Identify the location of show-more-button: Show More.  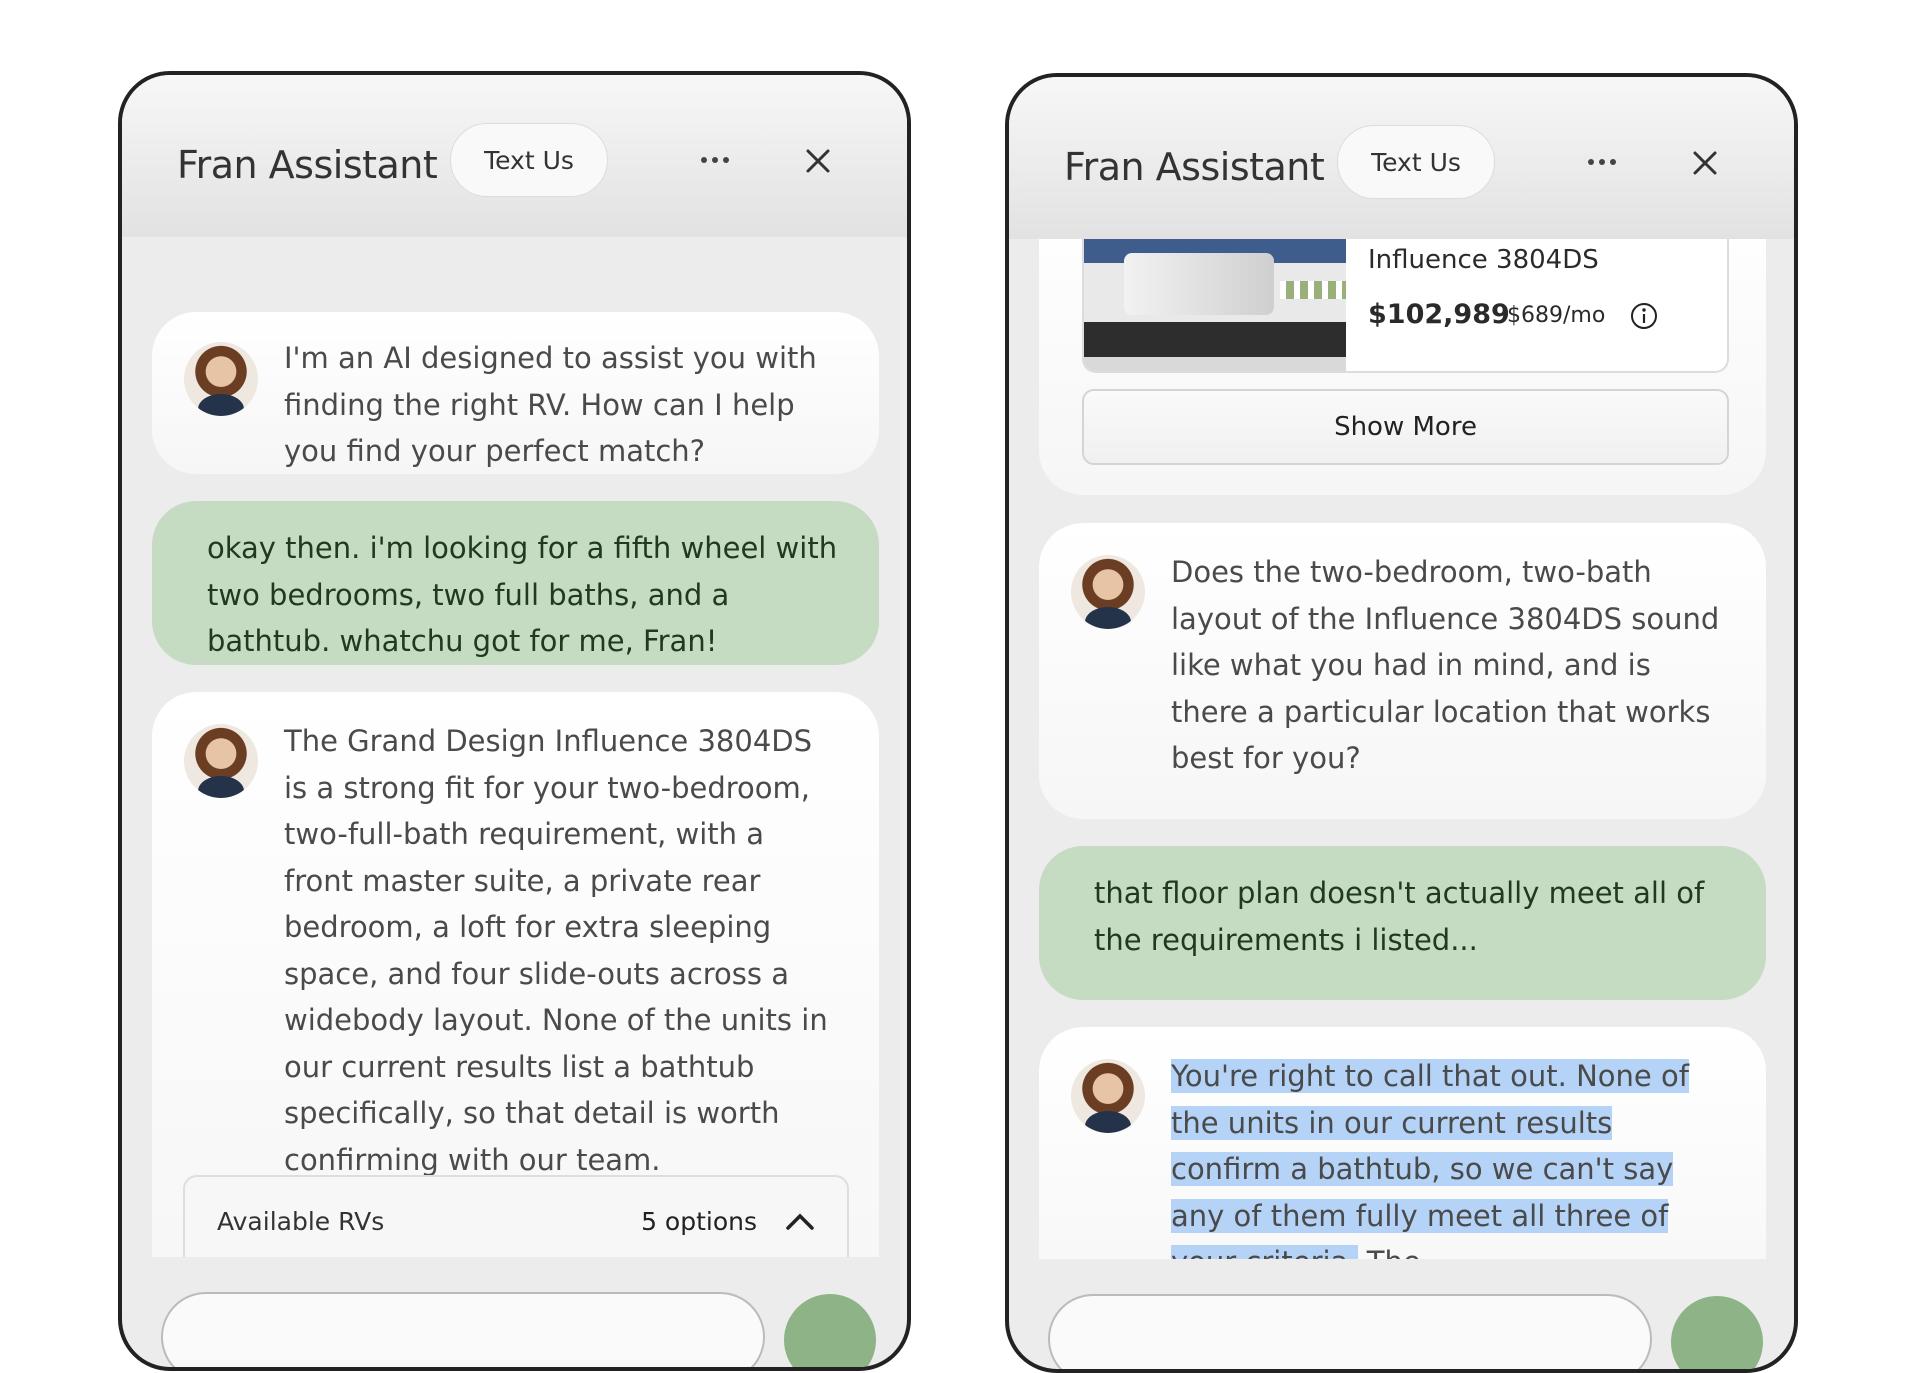
(1405, 427).